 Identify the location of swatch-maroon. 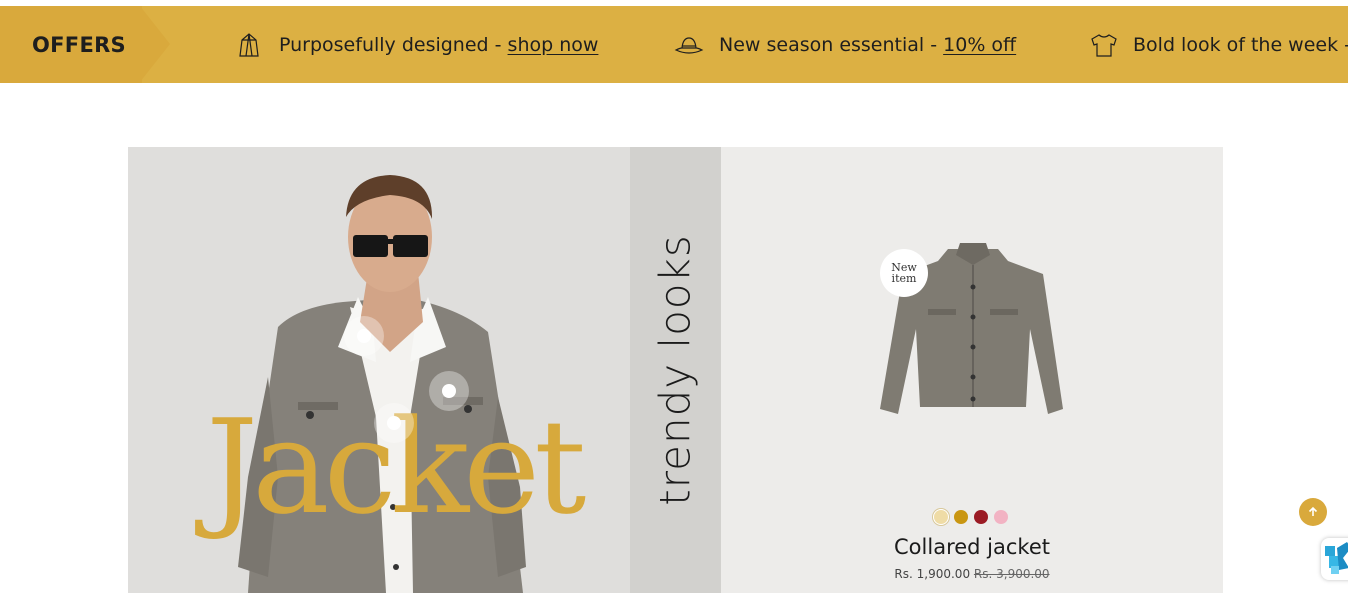
(981, 517).